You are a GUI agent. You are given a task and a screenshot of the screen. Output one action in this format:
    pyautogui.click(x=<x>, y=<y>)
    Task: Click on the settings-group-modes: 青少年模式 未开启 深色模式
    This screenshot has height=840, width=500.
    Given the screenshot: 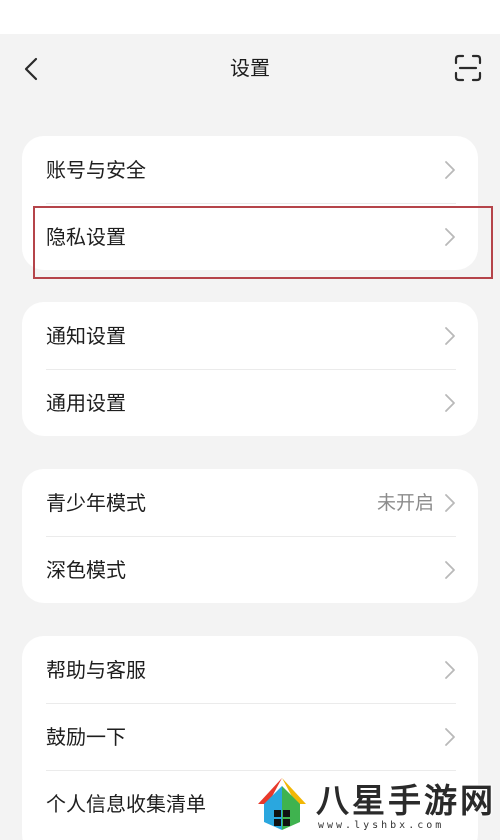 What is the action you would take?
    pyautogui.click(x=250, y=536)
    